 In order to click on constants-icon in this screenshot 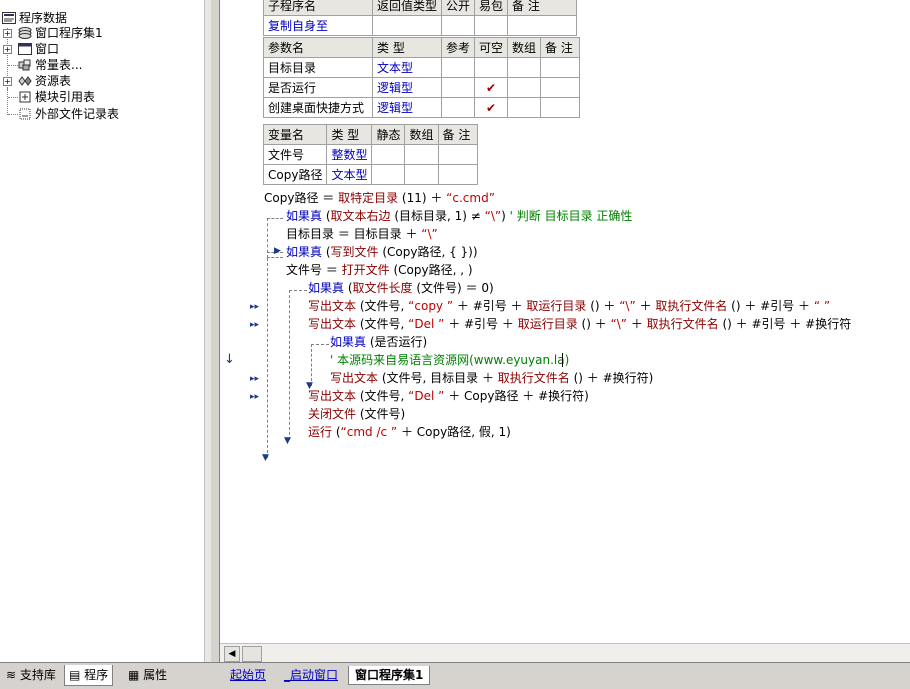, I will do `click(24, 65)`.